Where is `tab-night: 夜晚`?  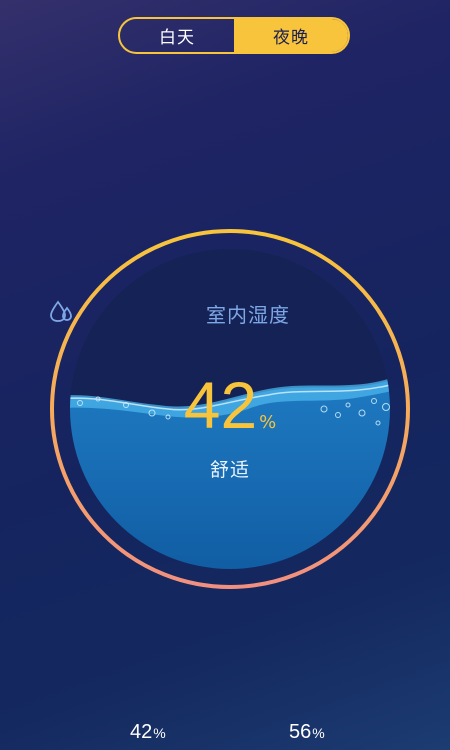
tab-night: 夜晚 is located at coordinates (291, 35).